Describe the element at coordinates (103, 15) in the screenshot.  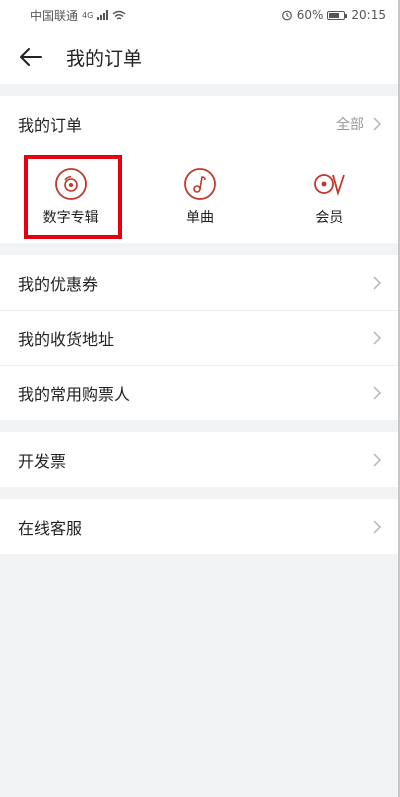
I see `signal-icon` at that location.